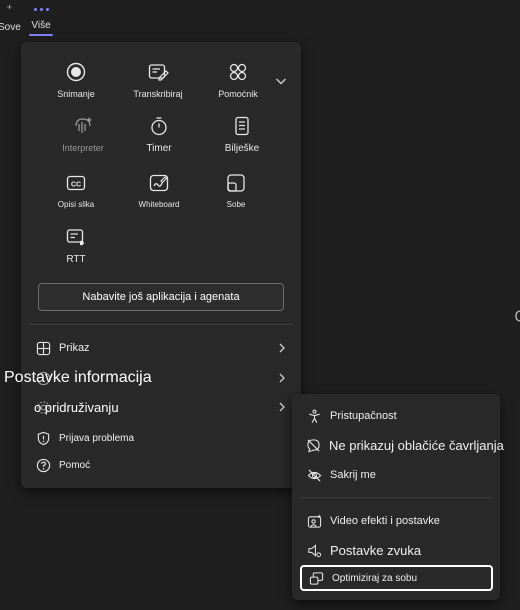  I want to click on settings-label-line1: Postavke informacija, so click(78, 377).